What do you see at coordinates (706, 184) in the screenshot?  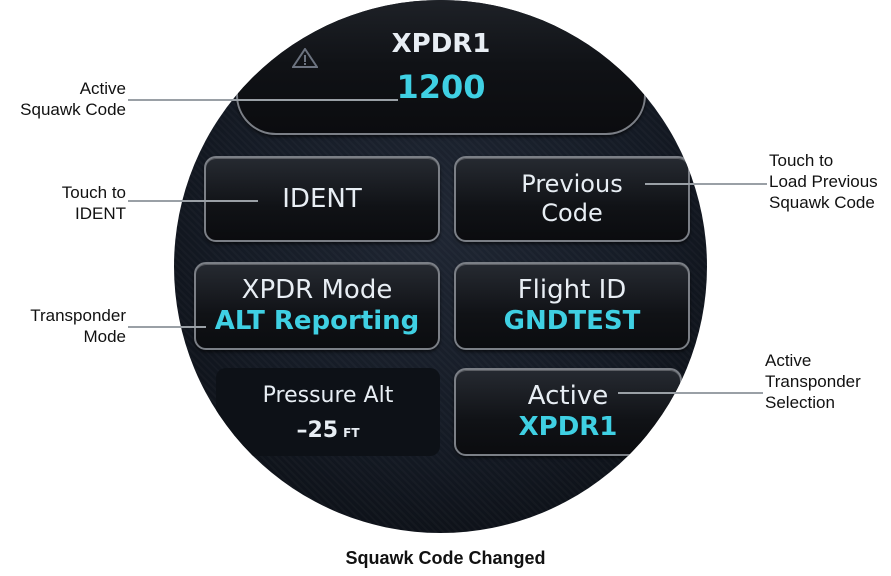 I see `leader-load-previous` at bounding box center [706, 184].